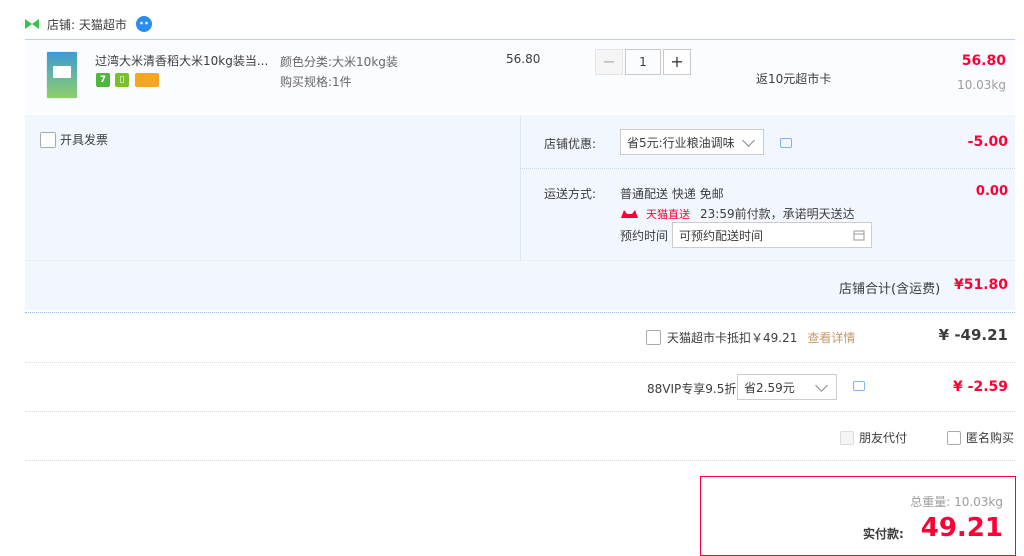 Image resolution: width=1024 pixels, height=556 pixels. Describe the element at coordinates (831, 337) in the screenshot. I see `card-detail-link: 查看详情` at that location.